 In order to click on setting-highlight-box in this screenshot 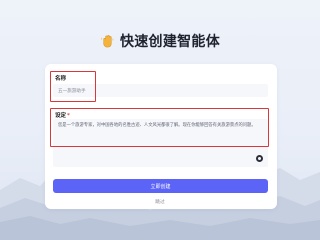, I will do `click(159, 127)`.